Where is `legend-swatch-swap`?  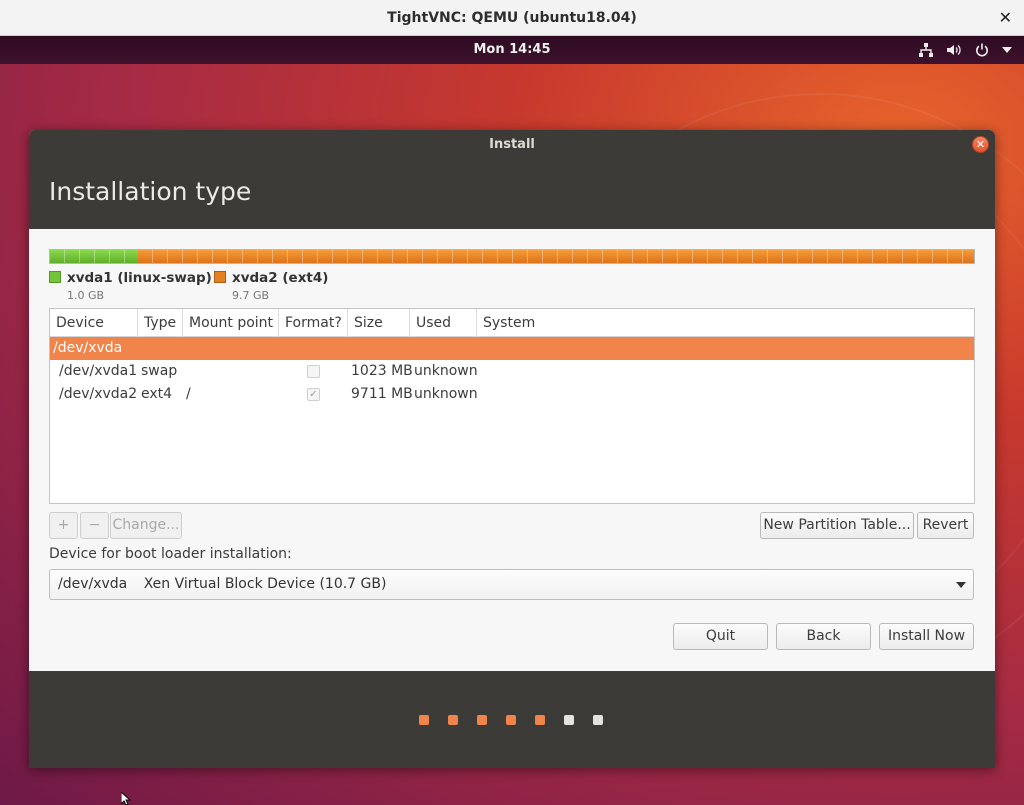 legend-swatch-swap is located at coordinates (55, 277).